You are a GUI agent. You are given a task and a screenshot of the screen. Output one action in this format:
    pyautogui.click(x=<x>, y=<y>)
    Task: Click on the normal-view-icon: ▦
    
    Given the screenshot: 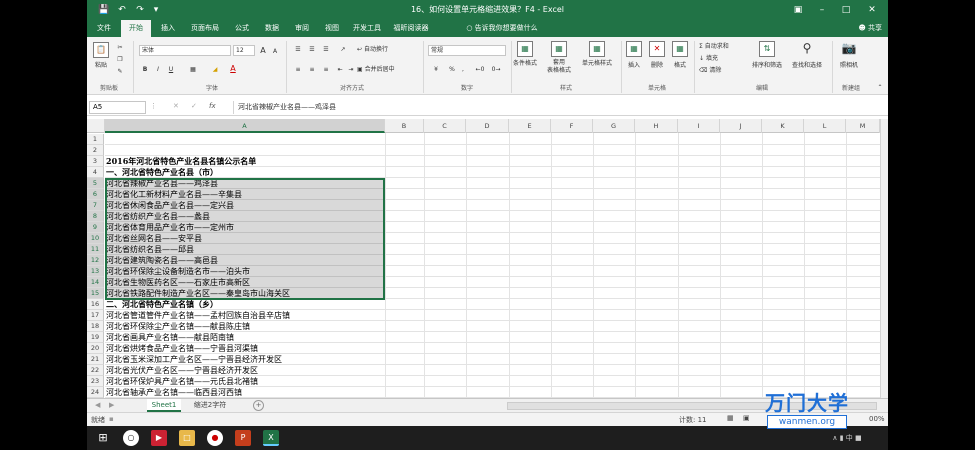 What is the action you would take?
    pyautogui.click(x=730, y=418)
    